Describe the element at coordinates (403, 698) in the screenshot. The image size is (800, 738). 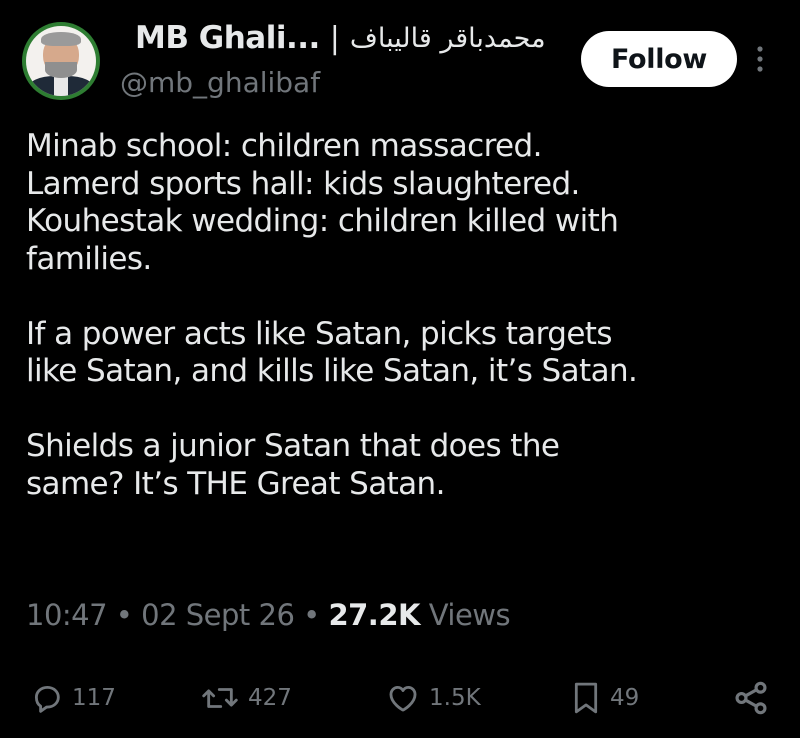
I see `heart-icon` at that location.